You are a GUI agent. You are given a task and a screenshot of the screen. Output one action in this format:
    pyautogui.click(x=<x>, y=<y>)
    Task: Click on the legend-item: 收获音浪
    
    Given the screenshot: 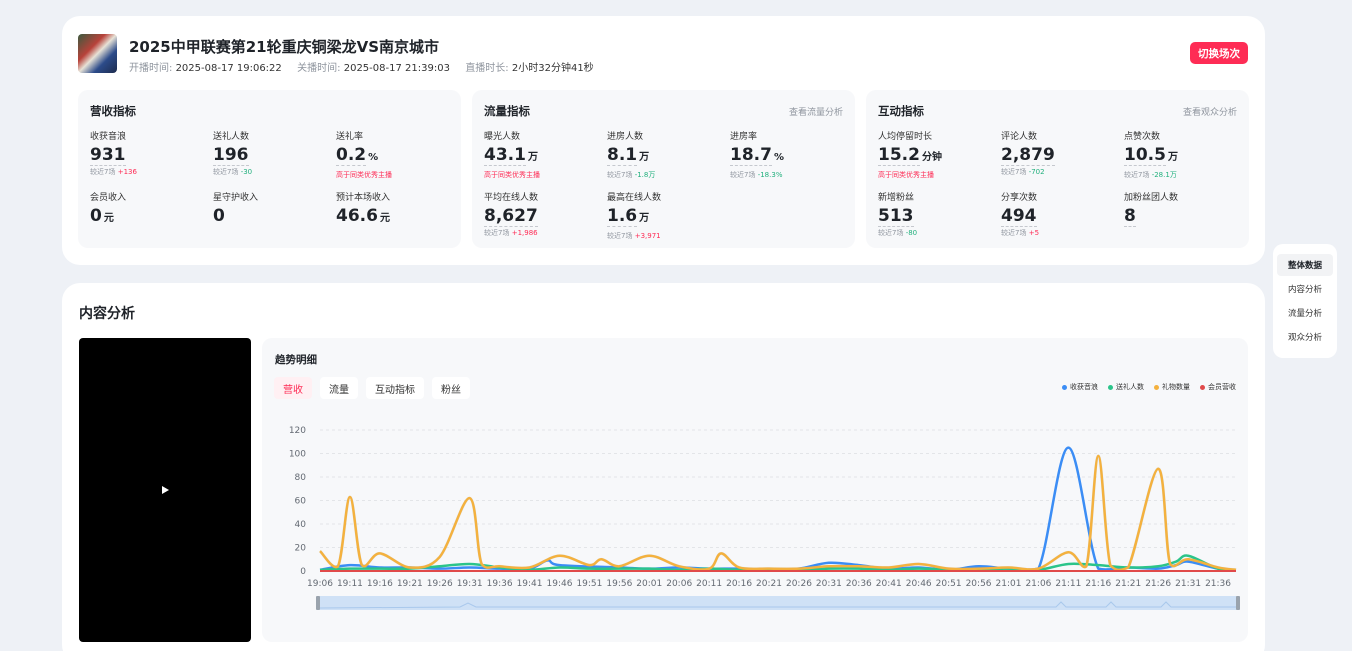 What is the action you would take?
    pyautogui.click(x=1080, y=387)
    